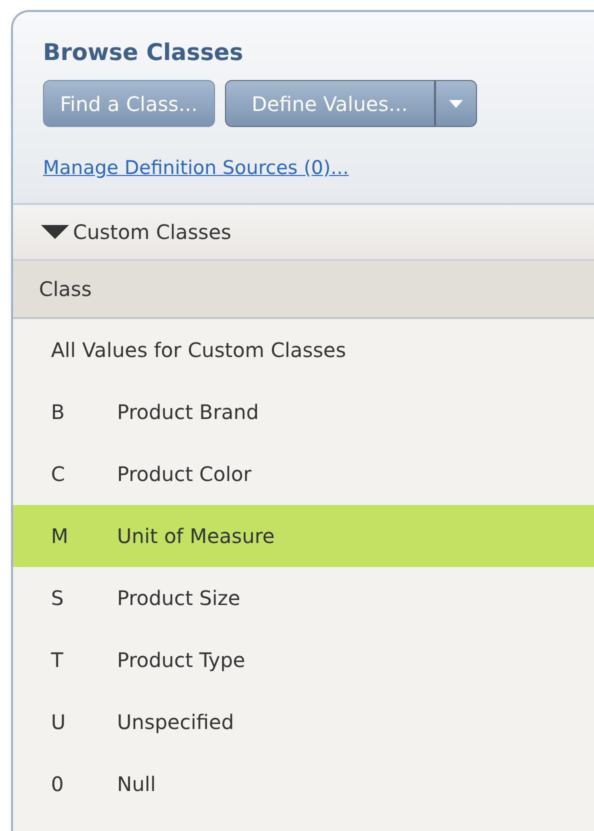 The width and height of the screenshot is (594, 831). What do you see at coordinates (303, 722) in the screenshot?
I see `class-row: U Unspecified` at bounding box center [303, 722].